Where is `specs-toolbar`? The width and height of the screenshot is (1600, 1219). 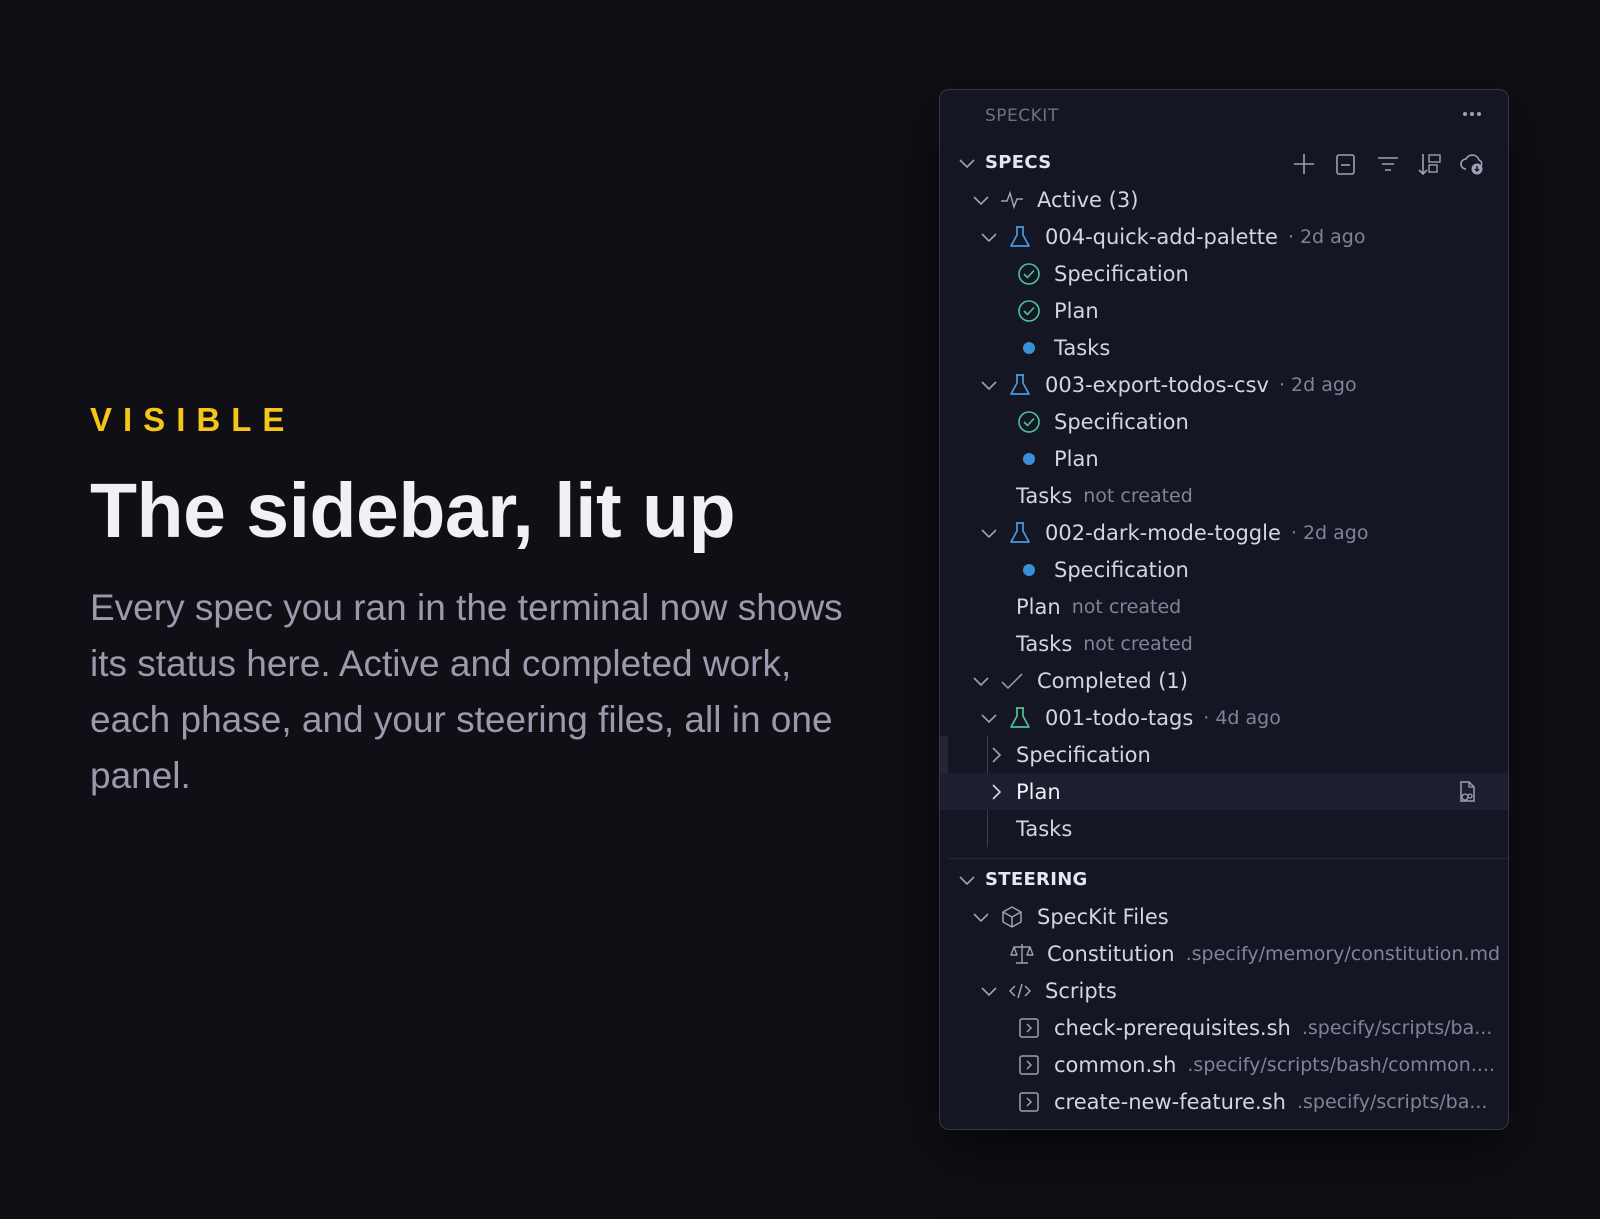 specs-toolbar is located at coordinates (1388, 164).